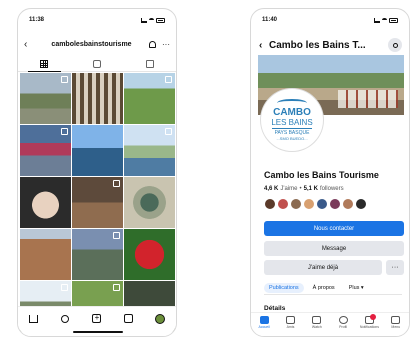  I want to click on plus-icon: +, so click(97, 318).